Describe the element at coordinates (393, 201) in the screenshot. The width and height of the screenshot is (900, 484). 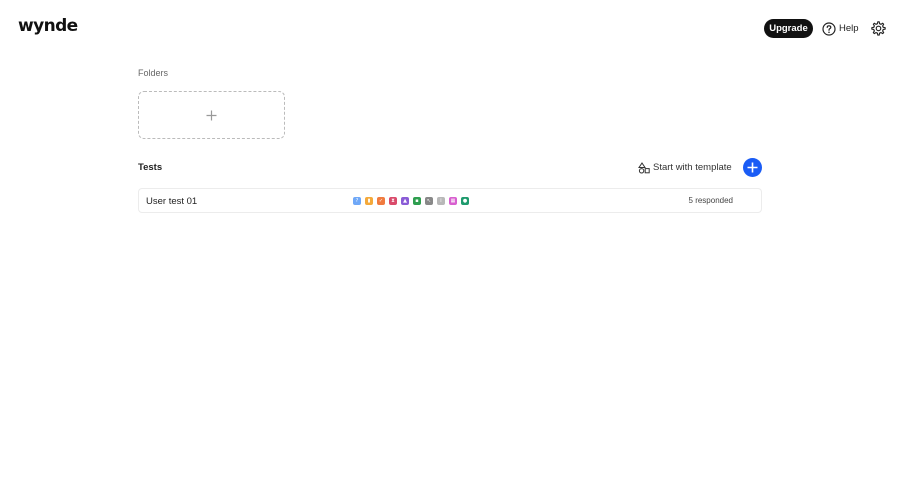
I see `hourglass-icon: ⧗` at that location.